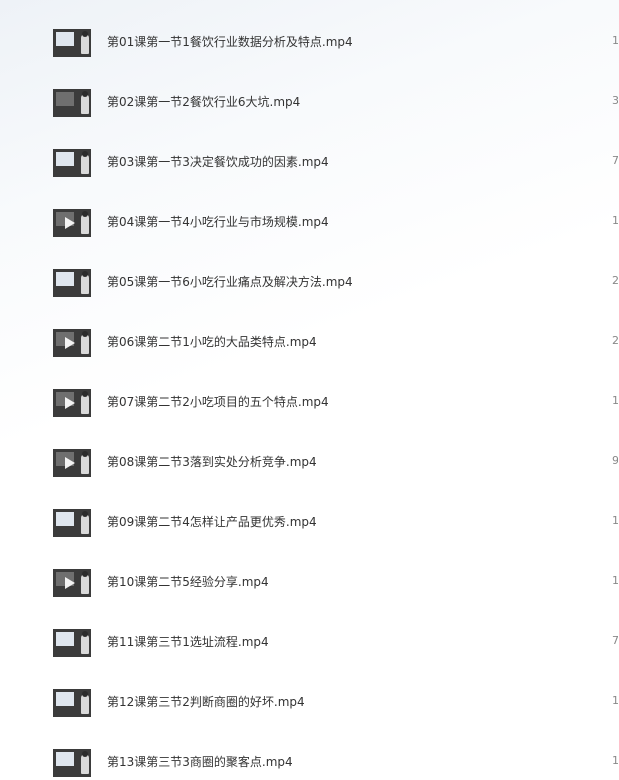 This screenshot has width=619, height=780. Describe the element at coordinates (309, 472) in the screenshot. I see `file-row: 第08课第二节3落到实处分析竞争.mp4 9` at that location.